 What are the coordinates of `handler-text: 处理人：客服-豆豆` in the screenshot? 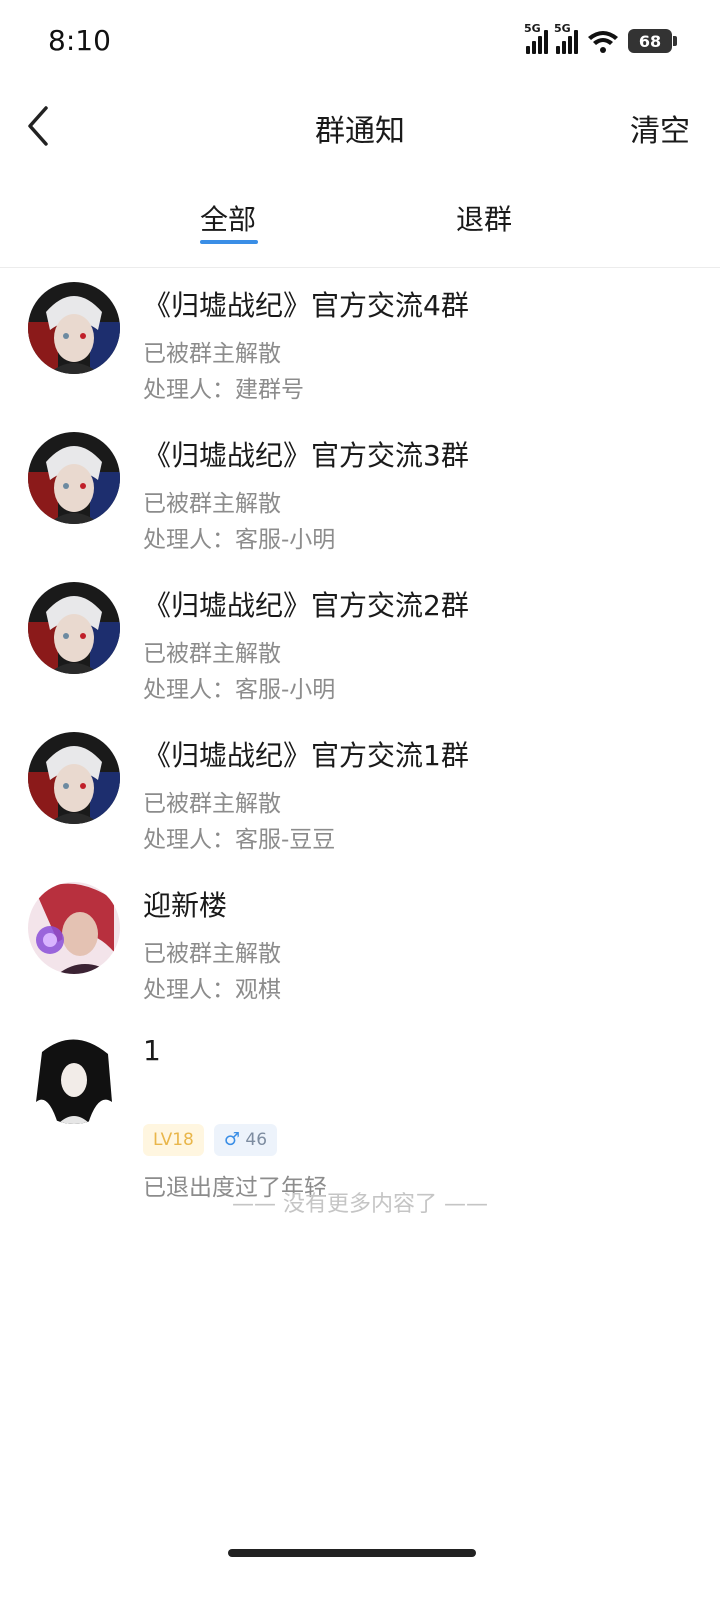 It's located at (239, 840).